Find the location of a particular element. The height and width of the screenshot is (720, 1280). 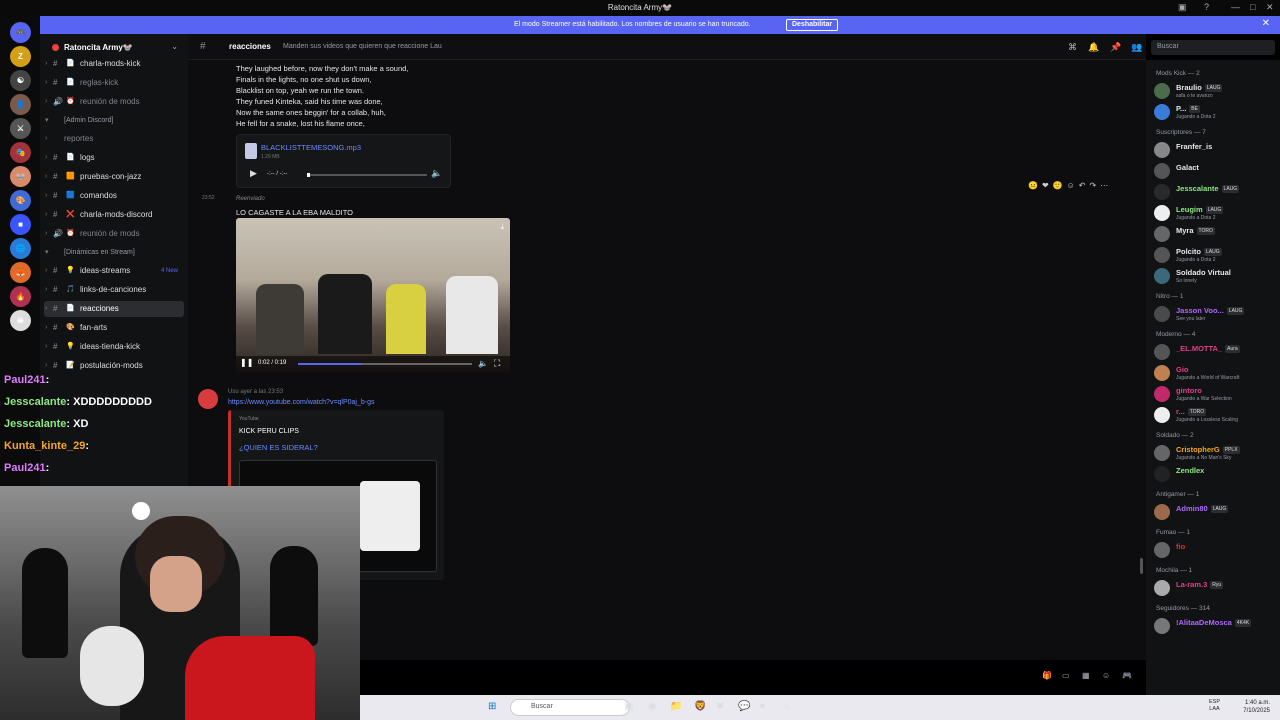

explorer-icon: 📁 is located at coordinates (676, 706).